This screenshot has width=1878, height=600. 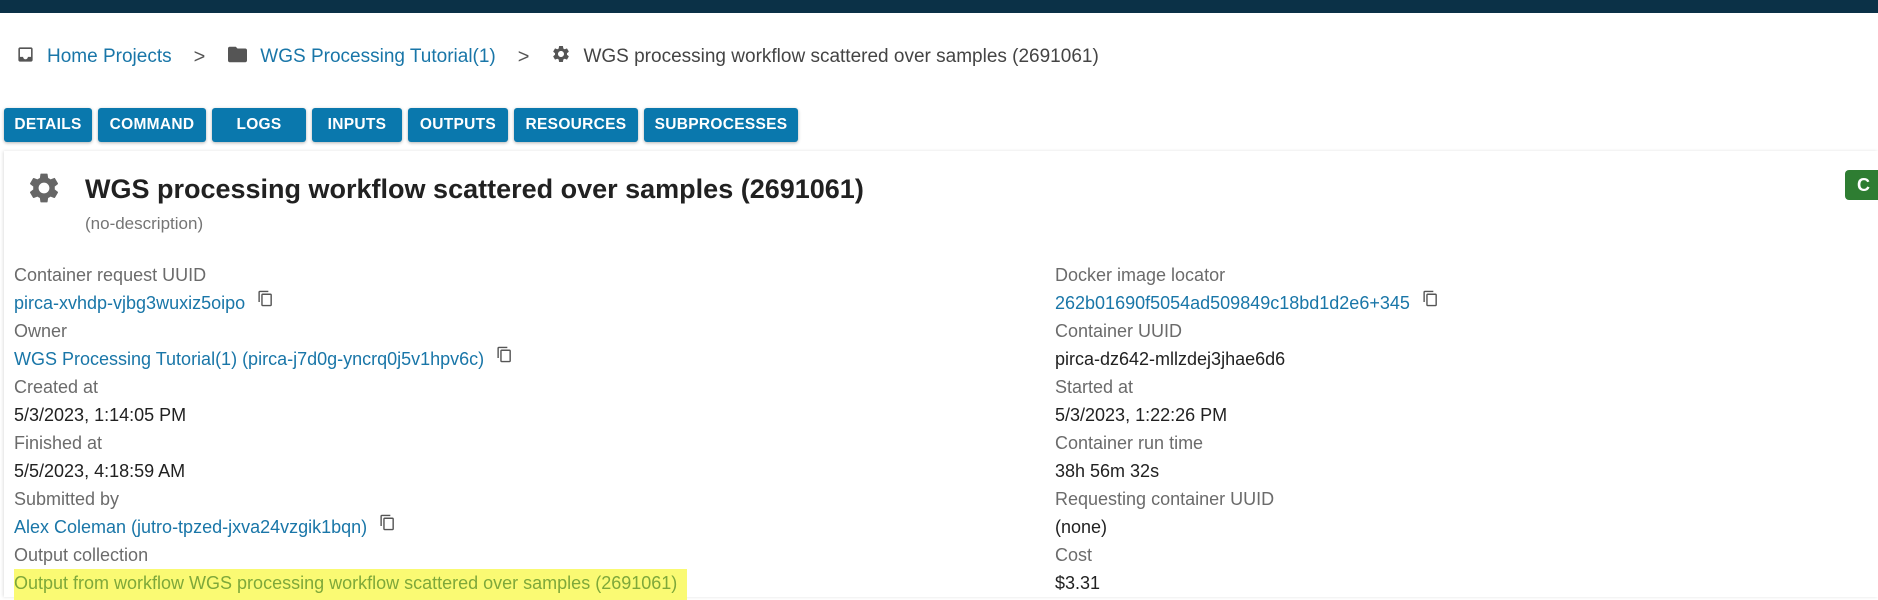 What do you see at coordinates (1094, 387) in the screenshot?
I see `started-at-label: Started at` at bounding box center [1094, 387].